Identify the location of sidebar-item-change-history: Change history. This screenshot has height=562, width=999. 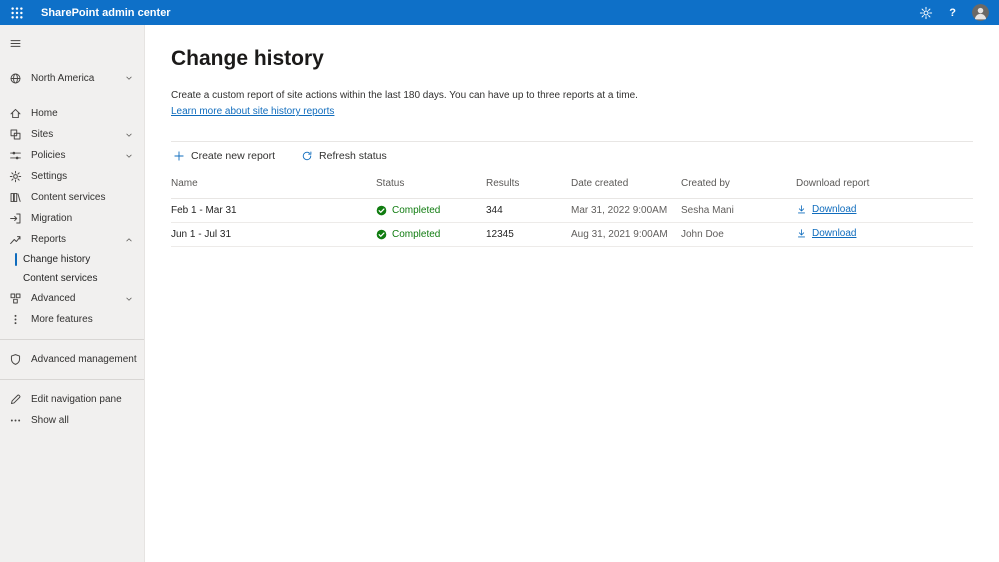
(72, 259).